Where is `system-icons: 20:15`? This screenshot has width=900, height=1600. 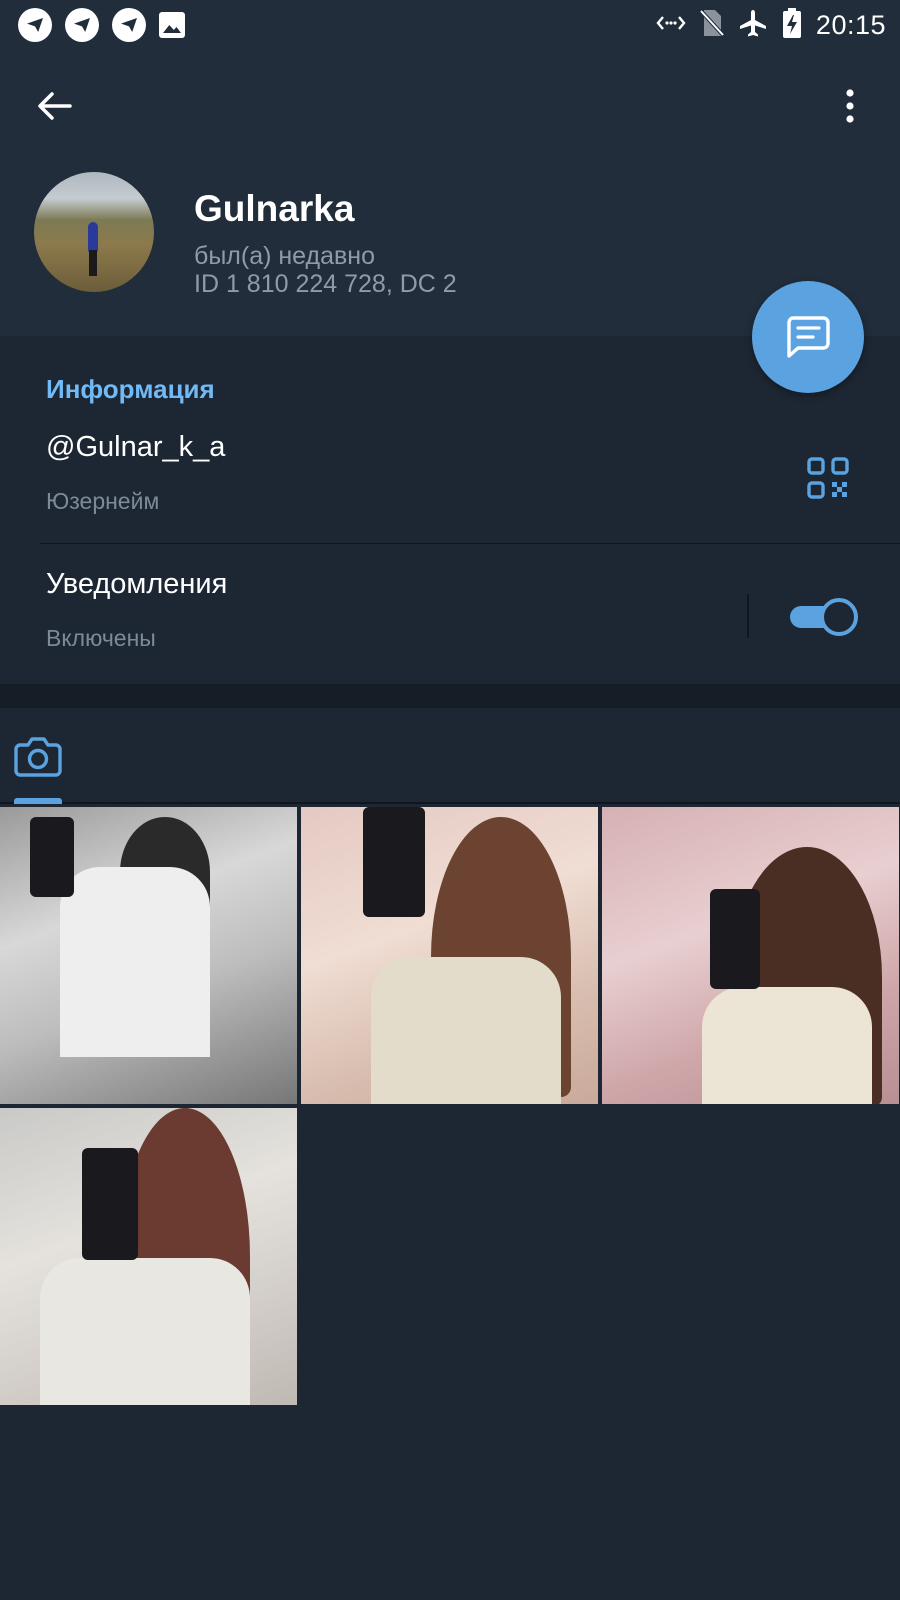 system-icons: 20:15 is located at coordinates (771, 25).